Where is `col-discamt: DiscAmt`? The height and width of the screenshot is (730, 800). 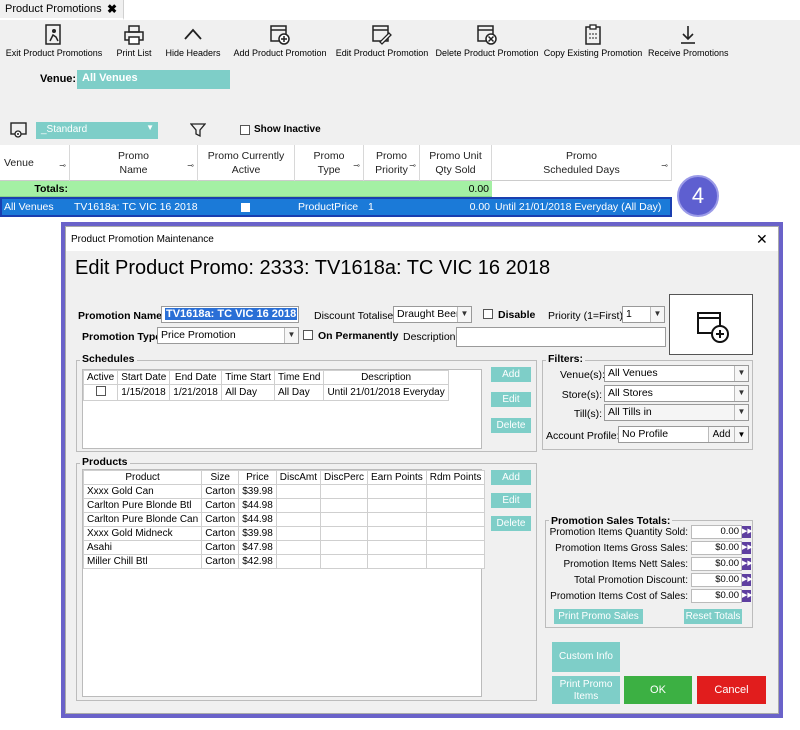 col-discamt: DiscAmt is located at coordinates (298, 477).